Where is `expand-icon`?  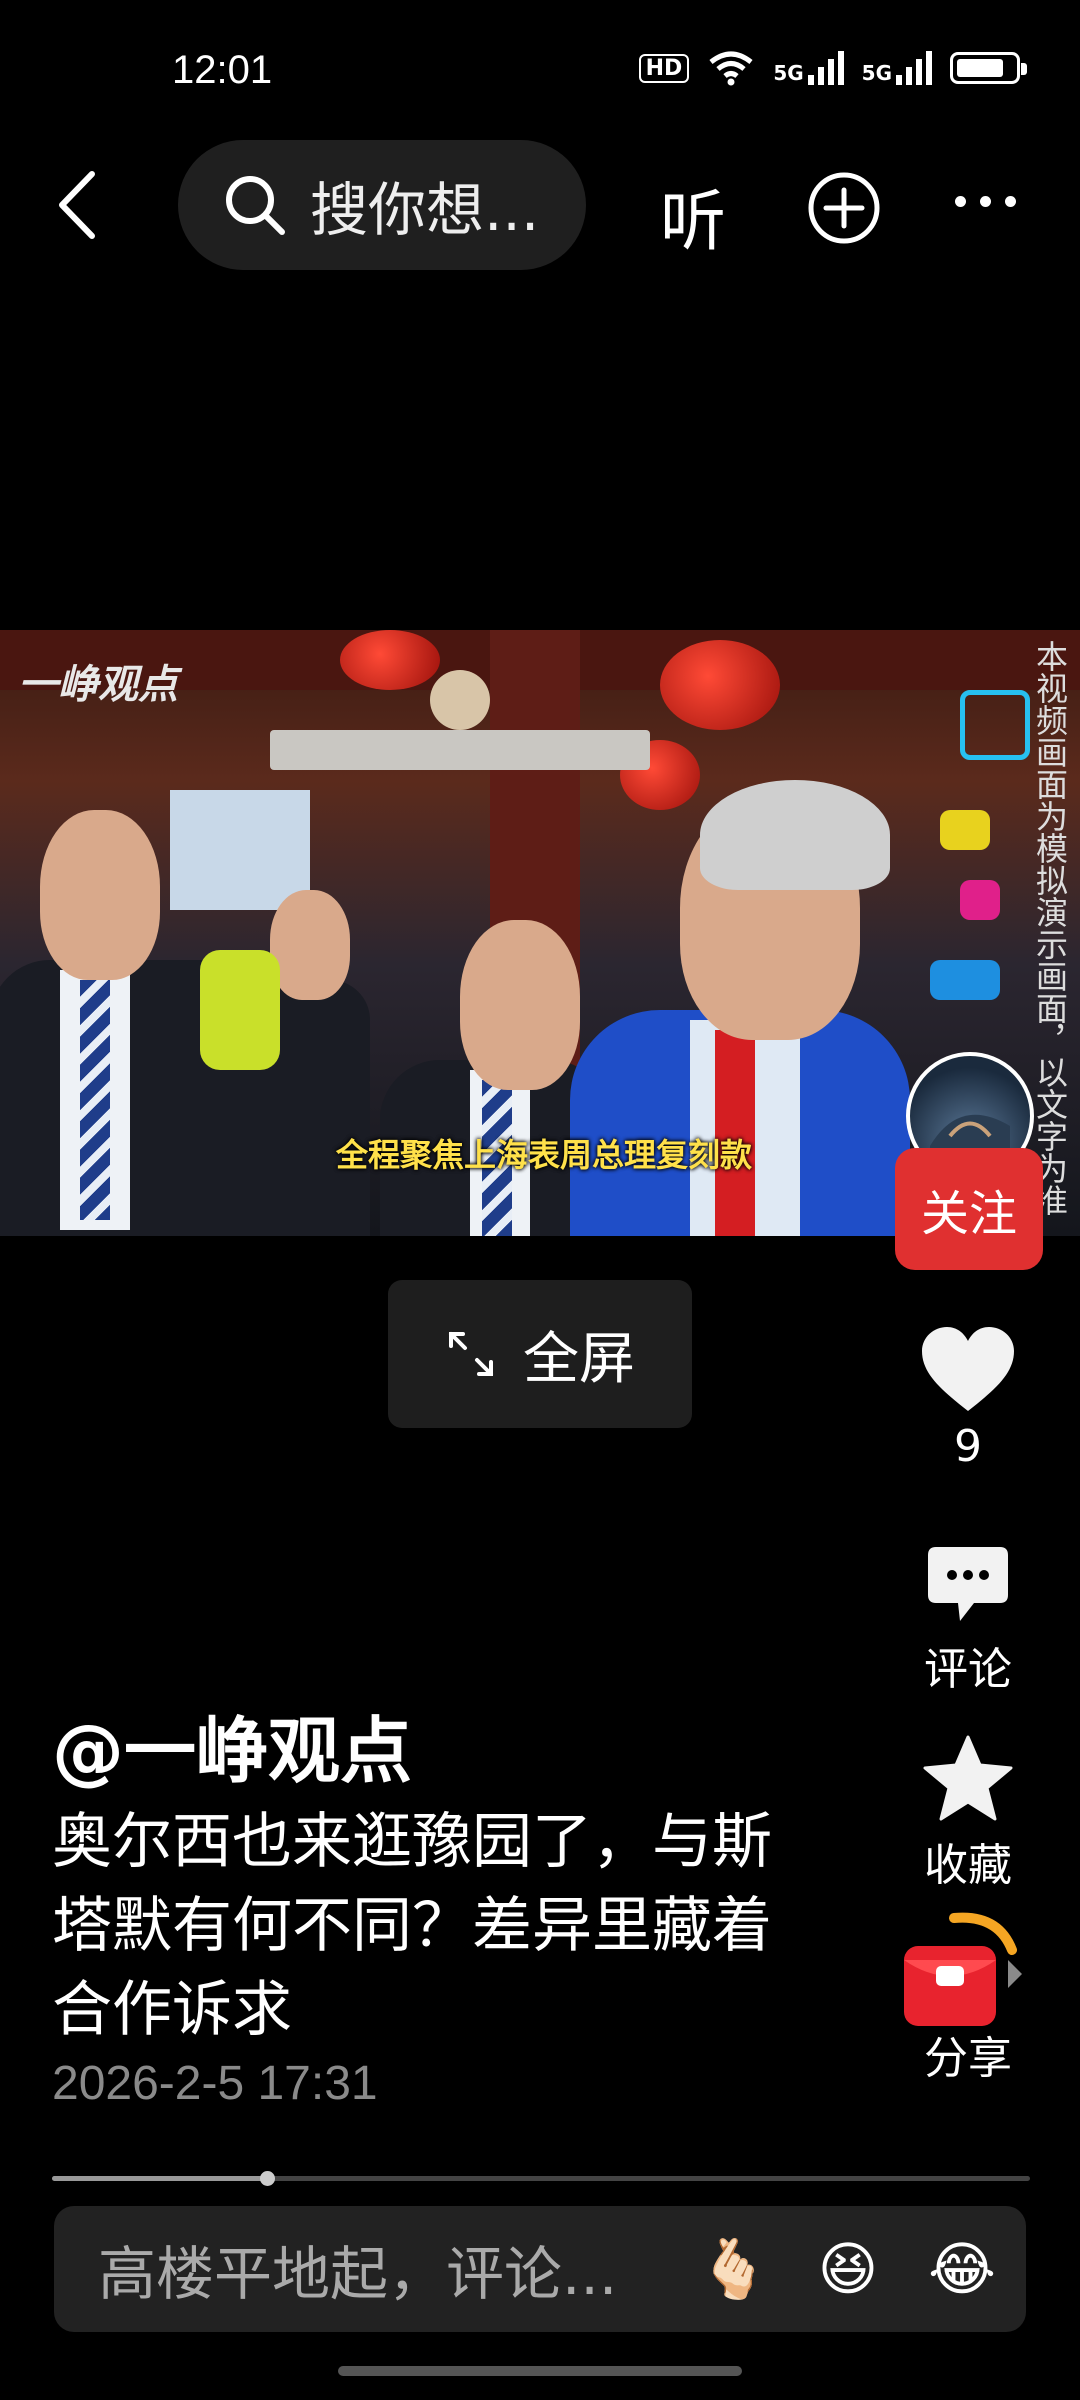
expand-icon is located at coordinates (471, 1354).